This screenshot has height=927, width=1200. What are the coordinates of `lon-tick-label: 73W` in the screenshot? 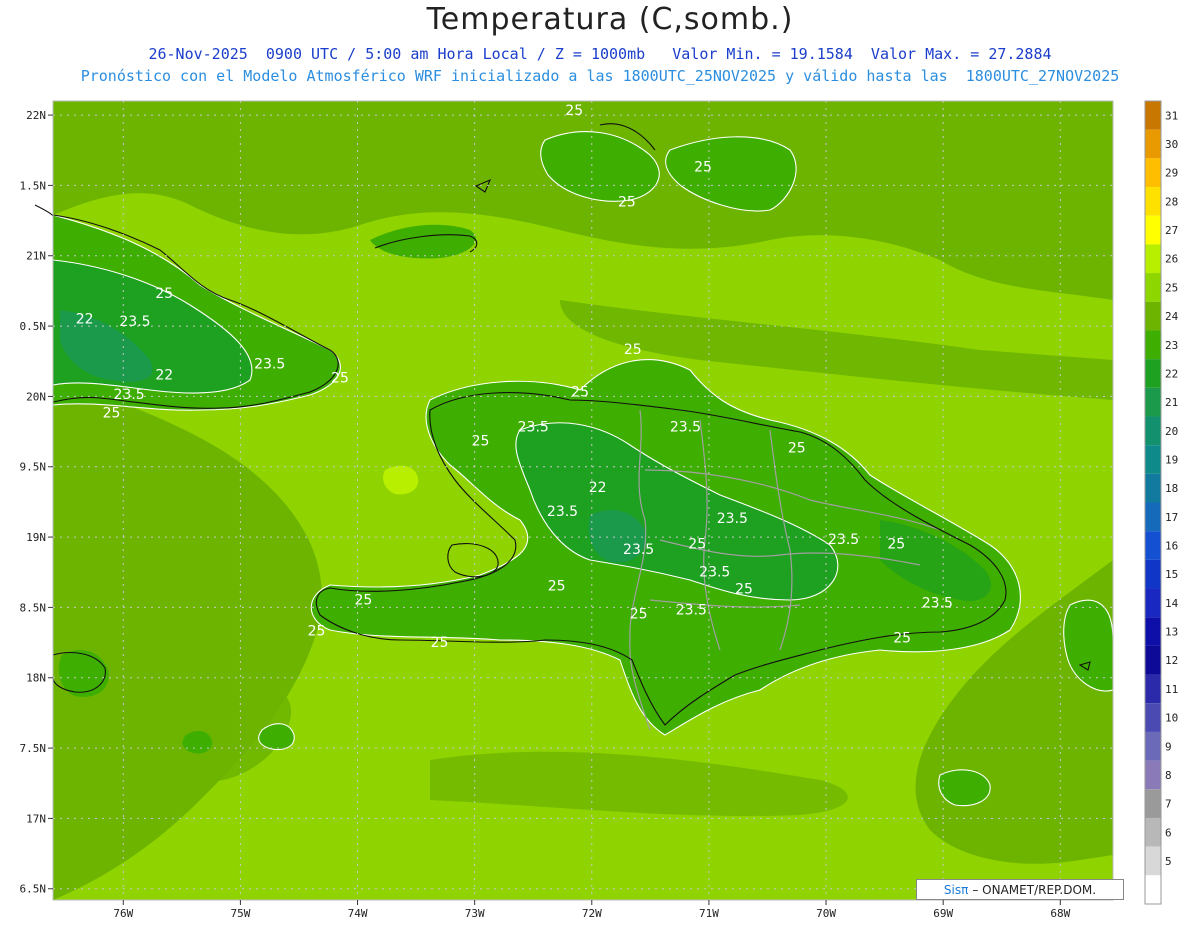 It's located at (475, 913).